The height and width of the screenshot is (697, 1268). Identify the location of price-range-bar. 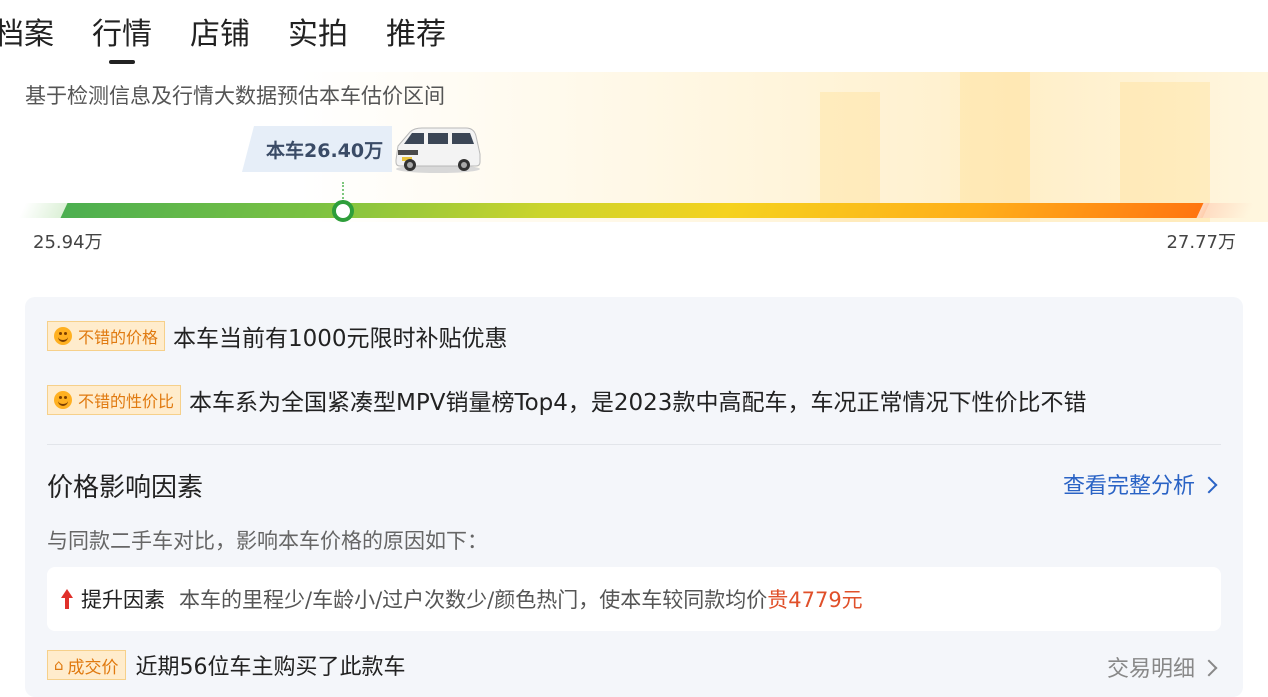
(635, 210).